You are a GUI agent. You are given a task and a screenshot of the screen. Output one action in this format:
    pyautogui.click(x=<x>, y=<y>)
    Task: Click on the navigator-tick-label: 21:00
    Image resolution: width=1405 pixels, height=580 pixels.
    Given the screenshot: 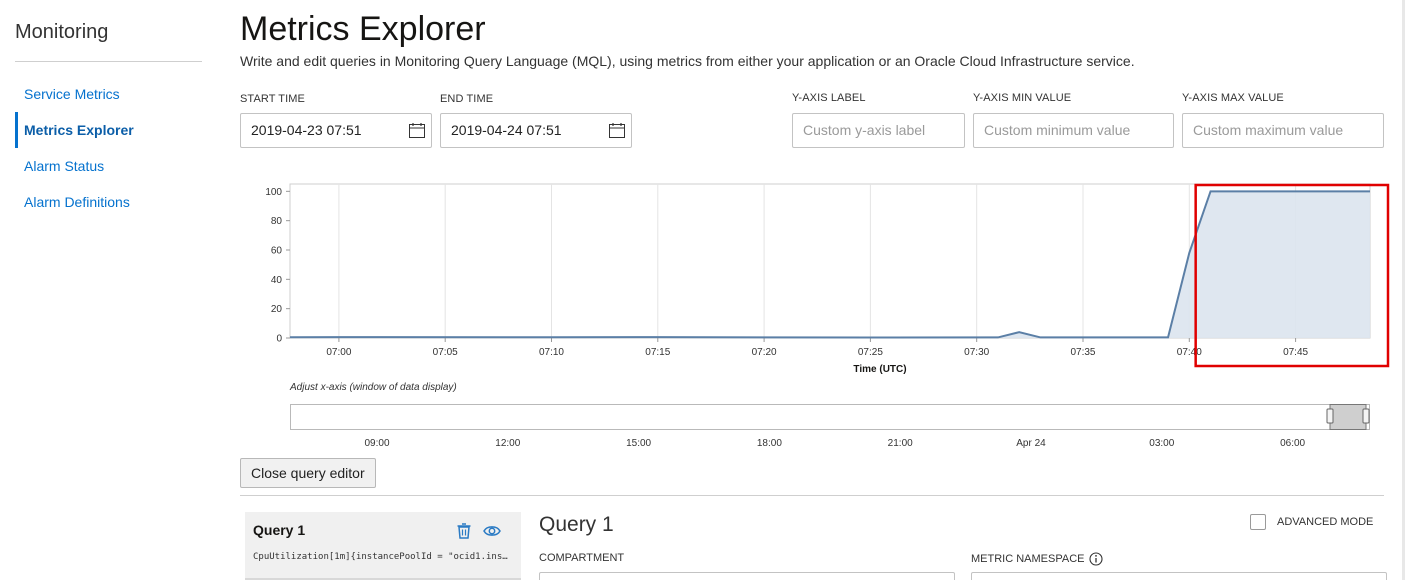 What is the action you would take?
    pyautogui.click(x=900, y=443)
    